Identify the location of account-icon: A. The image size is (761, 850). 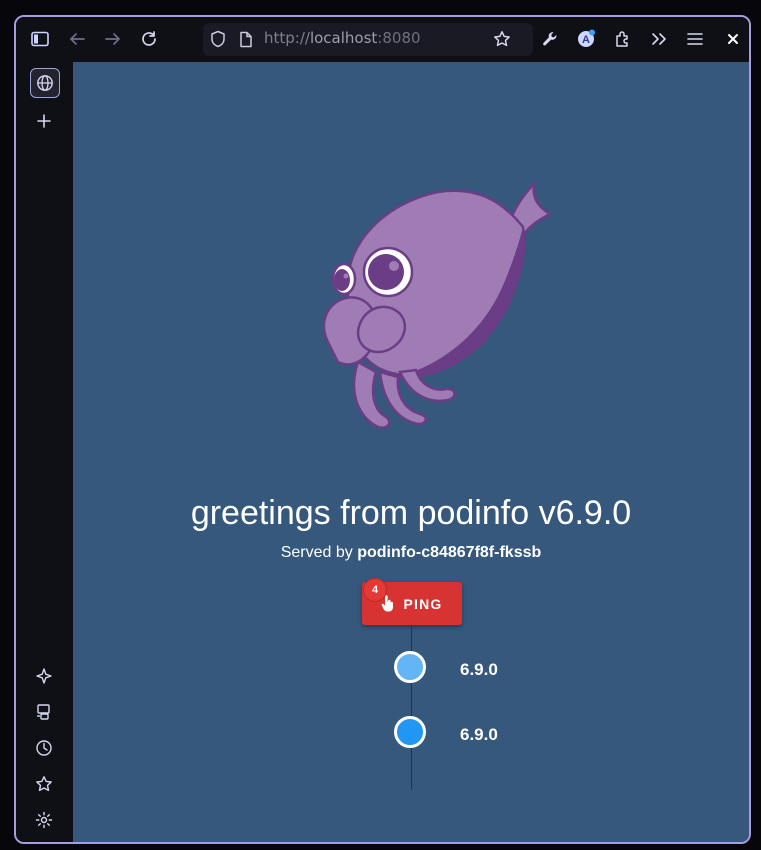
(586, 39).